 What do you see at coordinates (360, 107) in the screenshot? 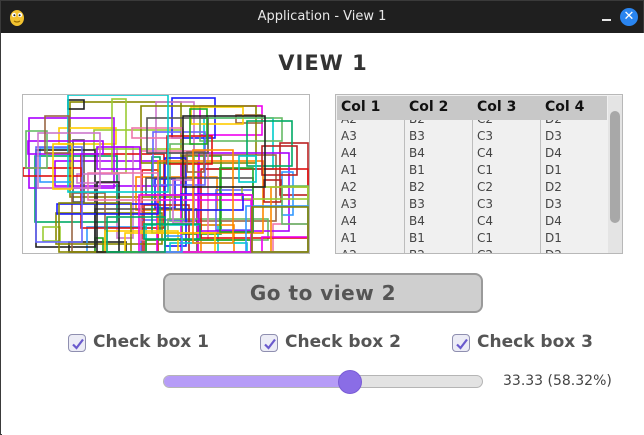
I see `column-header-1: Col 1` at bounding box center [360, 107].